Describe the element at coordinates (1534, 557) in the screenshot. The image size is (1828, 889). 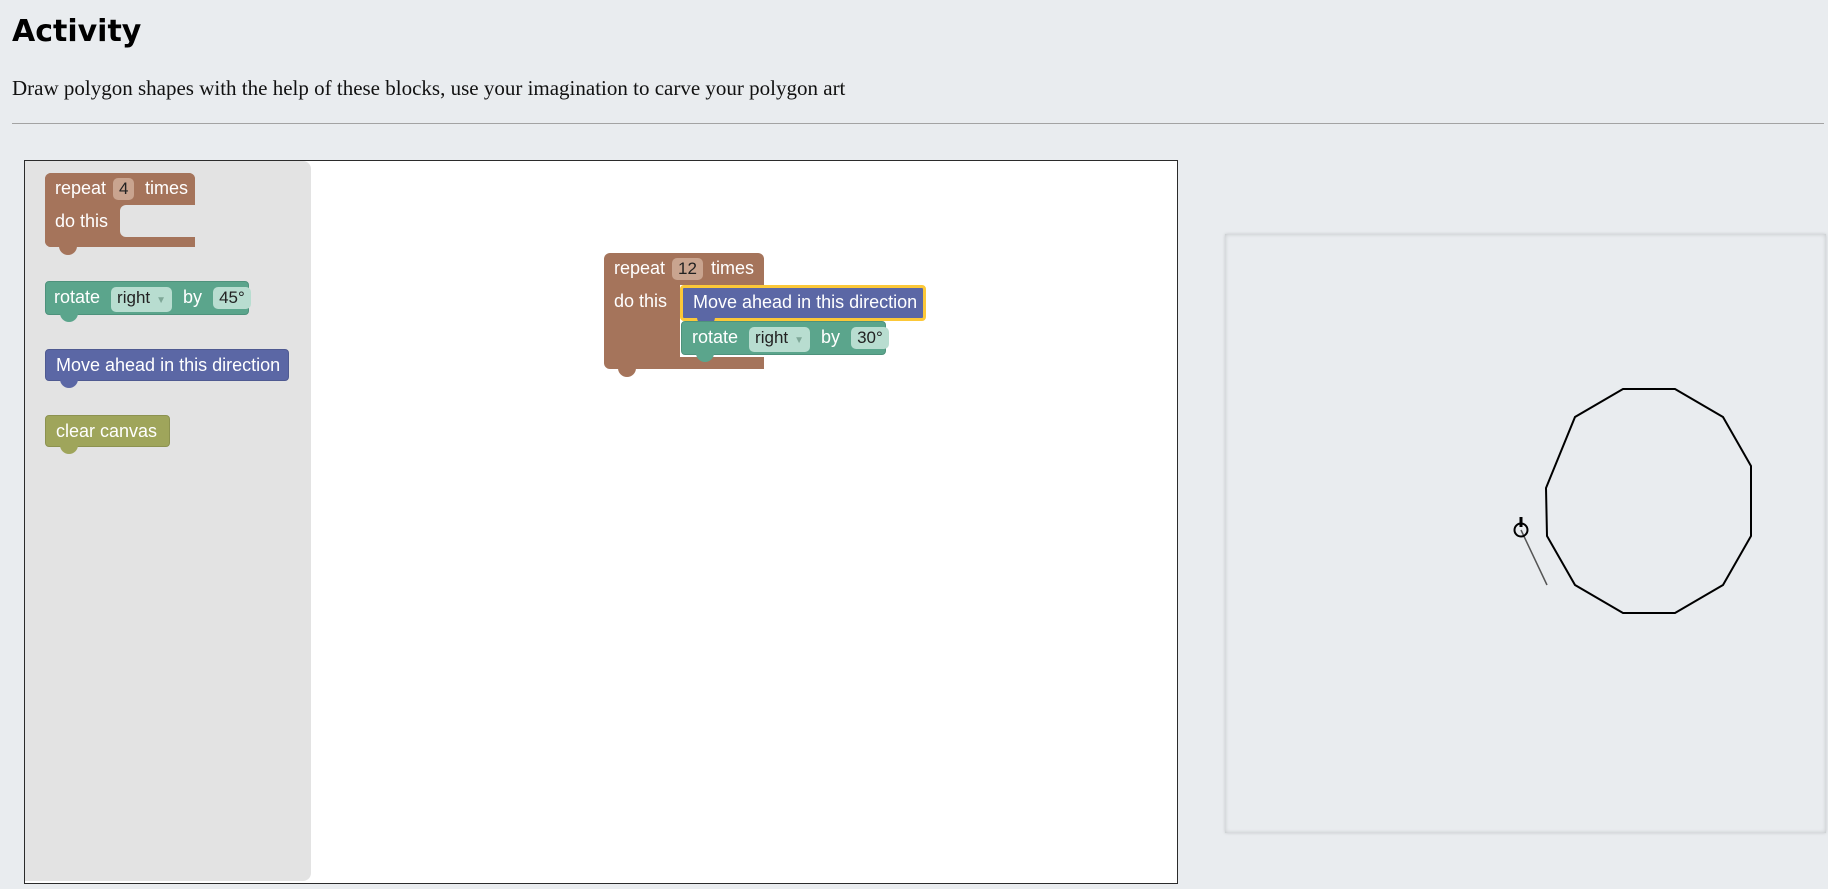
I see `current-edge` at that location.